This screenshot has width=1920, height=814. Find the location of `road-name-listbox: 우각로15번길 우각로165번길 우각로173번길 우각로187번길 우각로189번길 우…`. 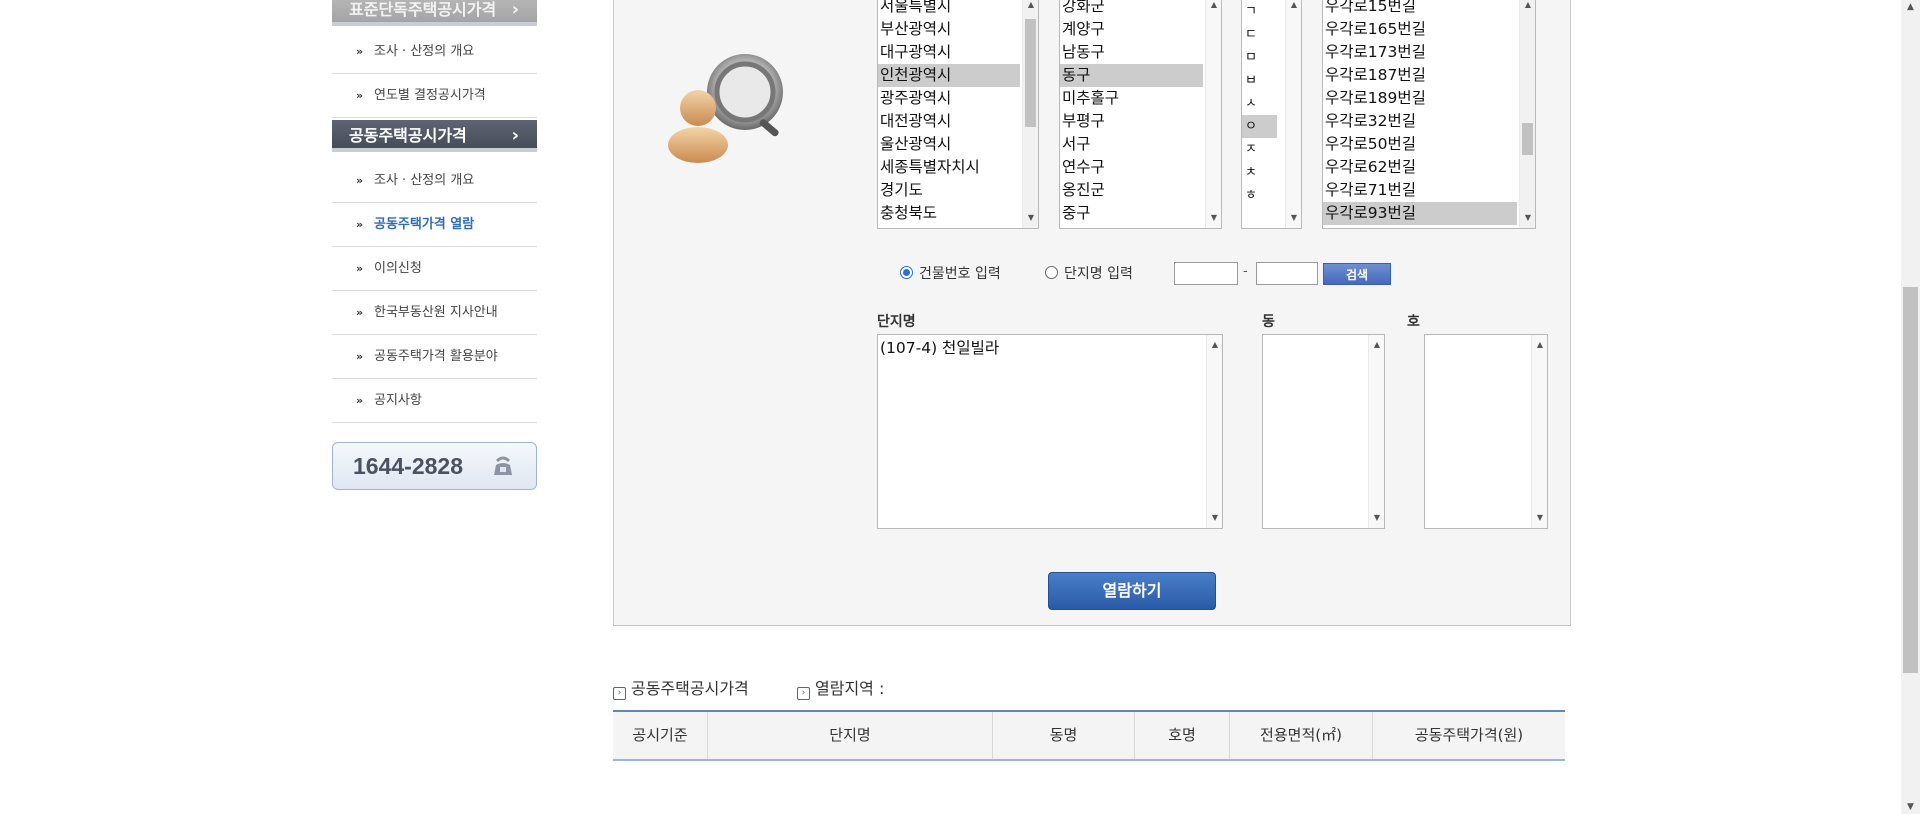

road-name-listbox: 우각로15번길 우각로165번길 우각로173번길 우각로187번길 우각로189번길 우… is located at coordinates (1429, 114).